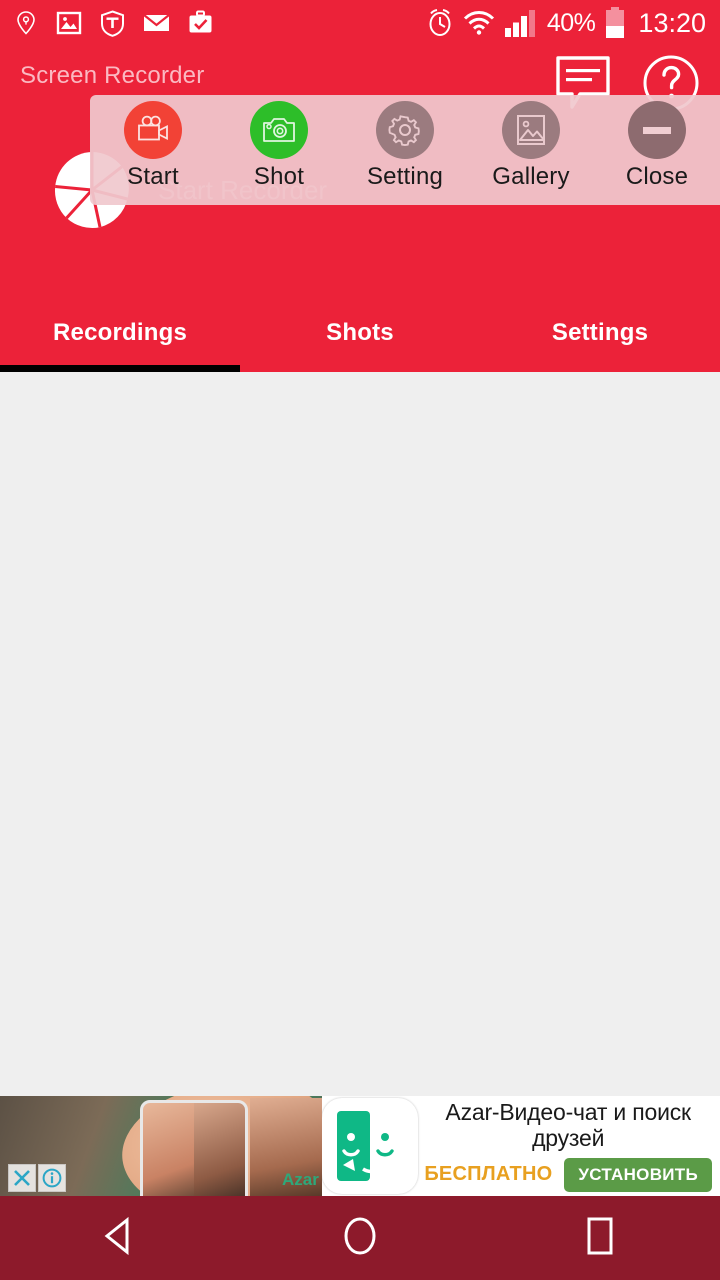  I want to click on nav-recents-button, so click(600, 1238).